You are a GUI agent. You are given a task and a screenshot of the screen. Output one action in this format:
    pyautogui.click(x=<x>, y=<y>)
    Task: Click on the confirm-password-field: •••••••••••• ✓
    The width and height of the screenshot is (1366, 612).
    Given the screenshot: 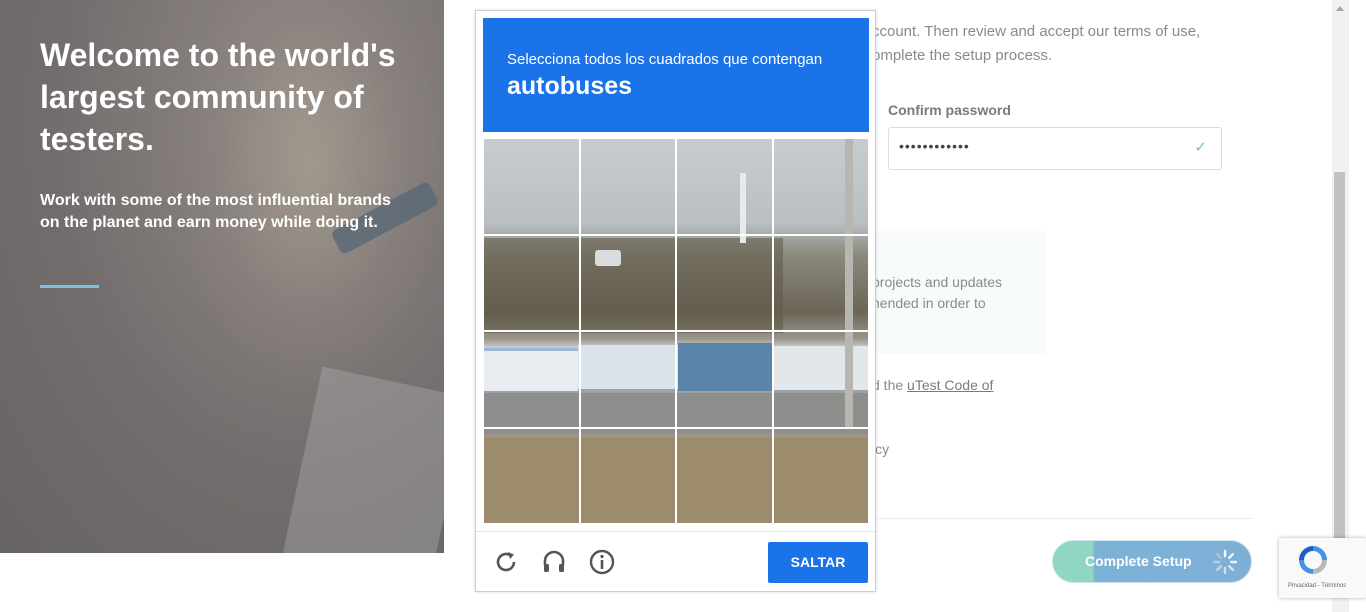 What is the action you would take?
    pyautogui.click(x=1055, y=148)
    